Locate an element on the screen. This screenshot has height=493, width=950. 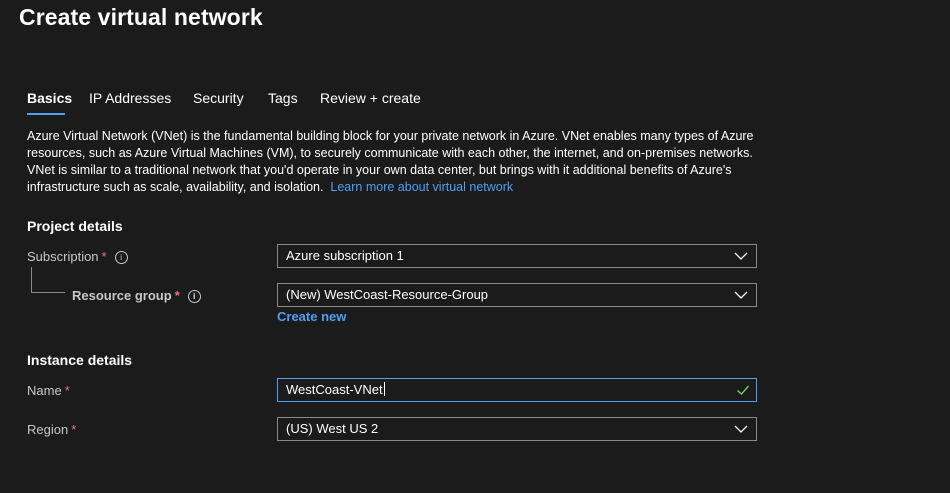
subscription-label-text: Subscription is located at coordinates (63, 256).